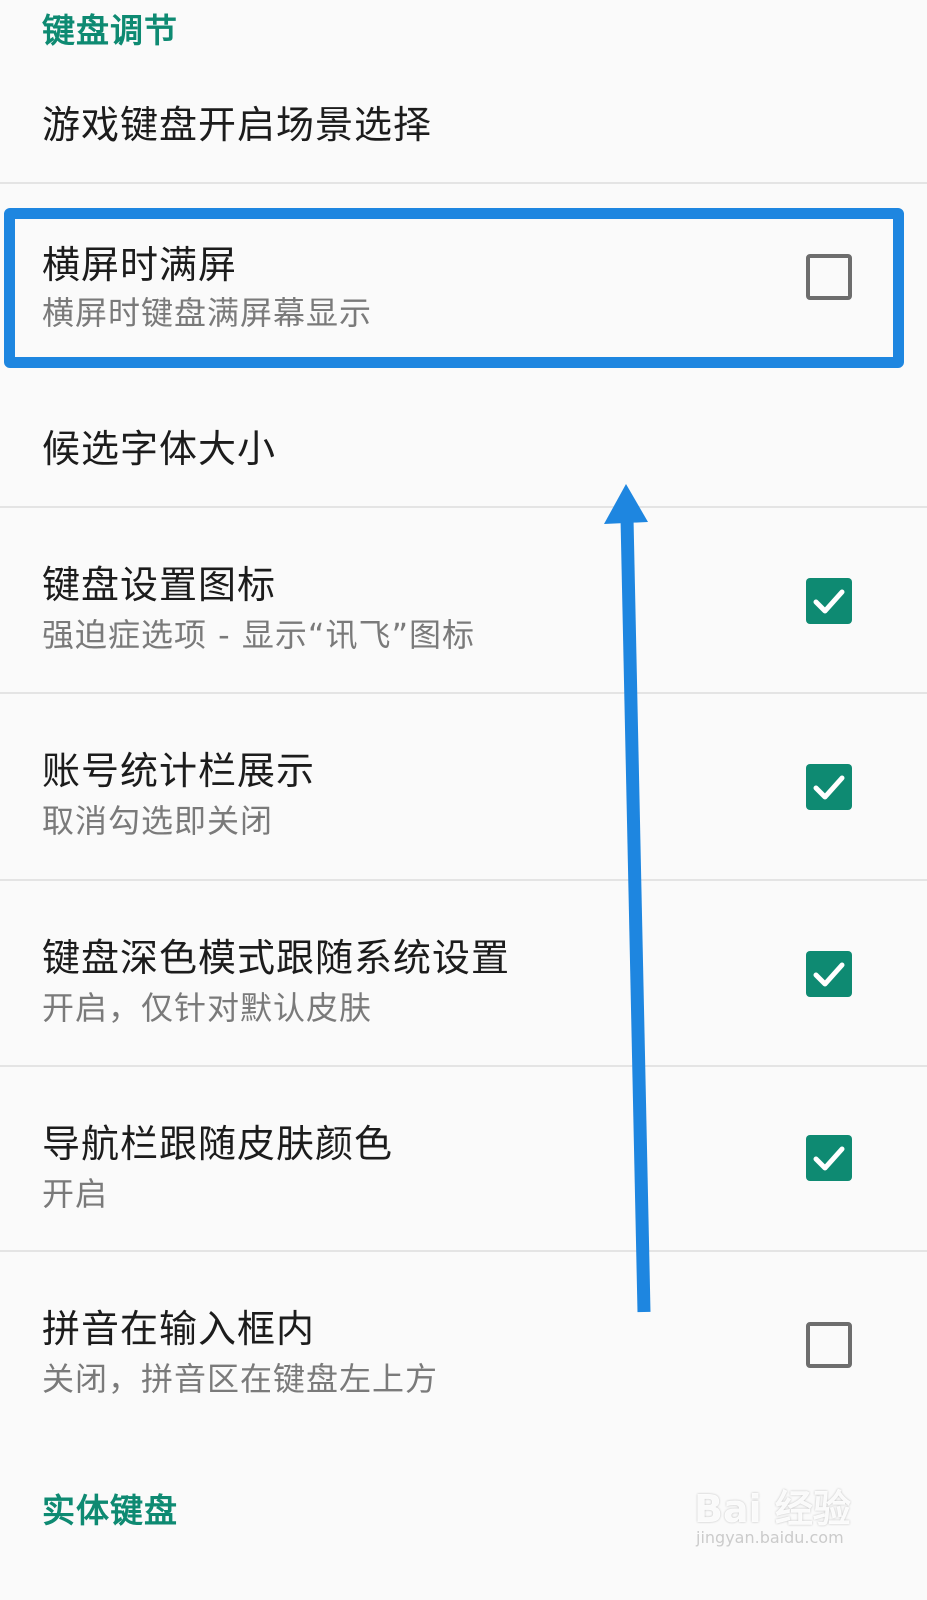 Image resolution: width=927 pixels, height=1600 pixels. What do you see at coordinates (179, 1329) in the screenshot?
I see `setting-title: 拼音在输入框内` at bounding box center [179, 1329].